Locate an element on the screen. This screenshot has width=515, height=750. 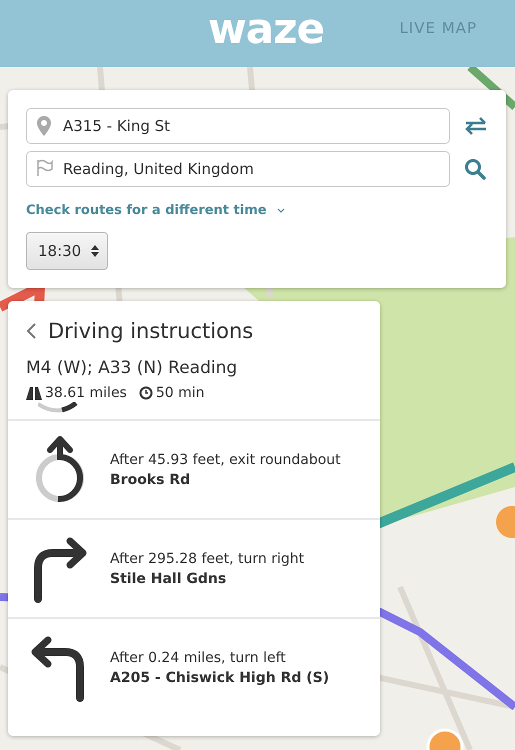
panel-title: Driving instructions is located at coordinates (151, 331).